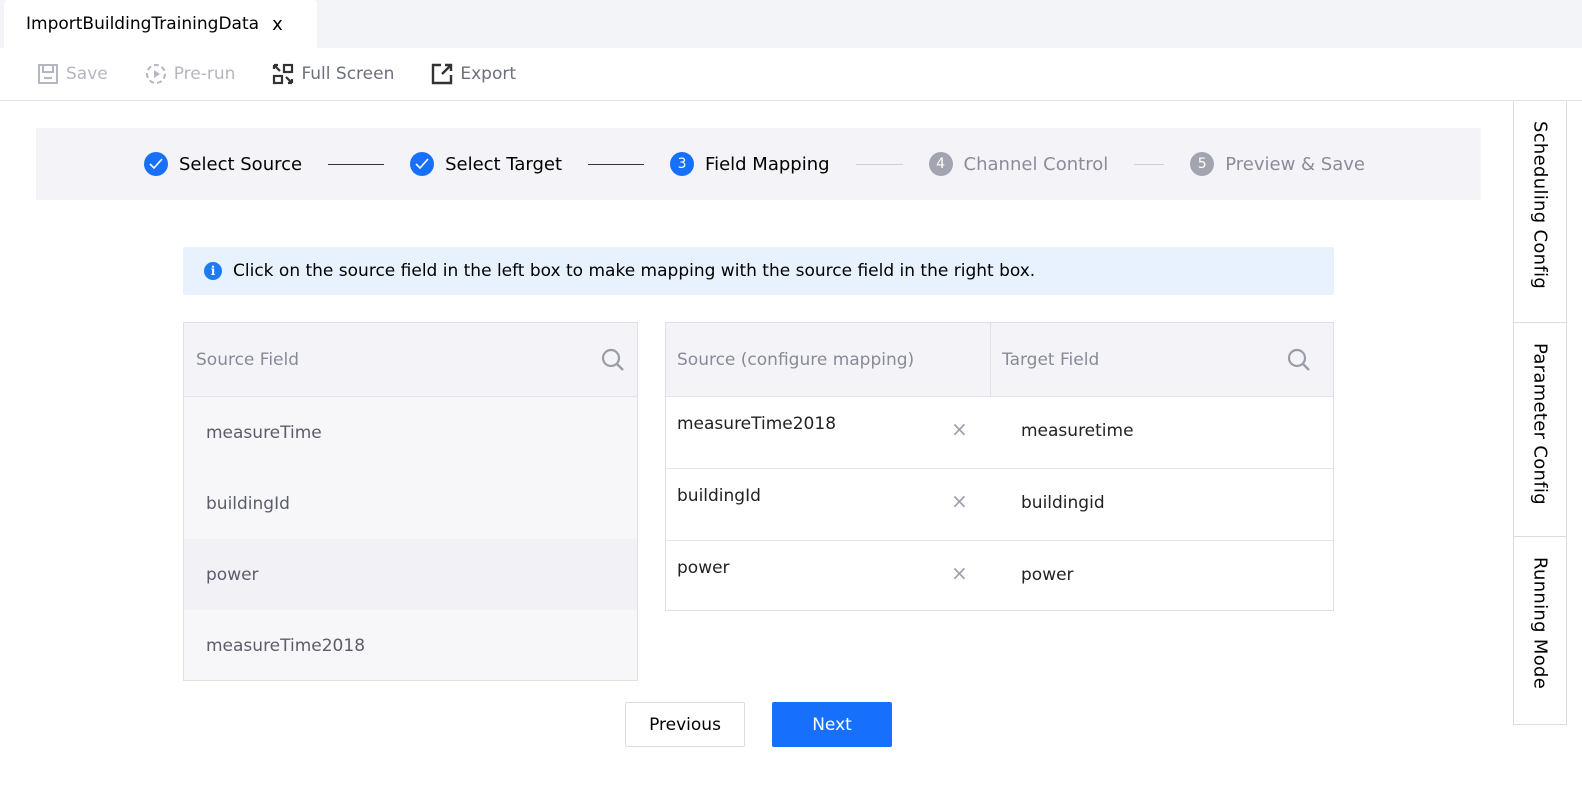 The width and height of the screenshot is (1582, 788). Describe the element at coordinates (241, 164) in the screenshot. I see `step-label: Select Source` at that location.